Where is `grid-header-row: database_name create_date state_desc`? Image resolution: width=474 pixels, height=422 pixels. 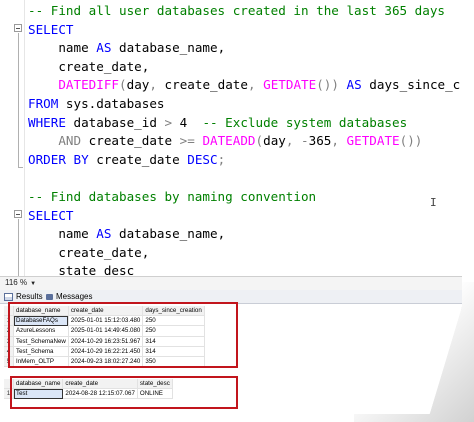 grid-header-row: database_name create_date state_desc is located at coordinates (88, 384).